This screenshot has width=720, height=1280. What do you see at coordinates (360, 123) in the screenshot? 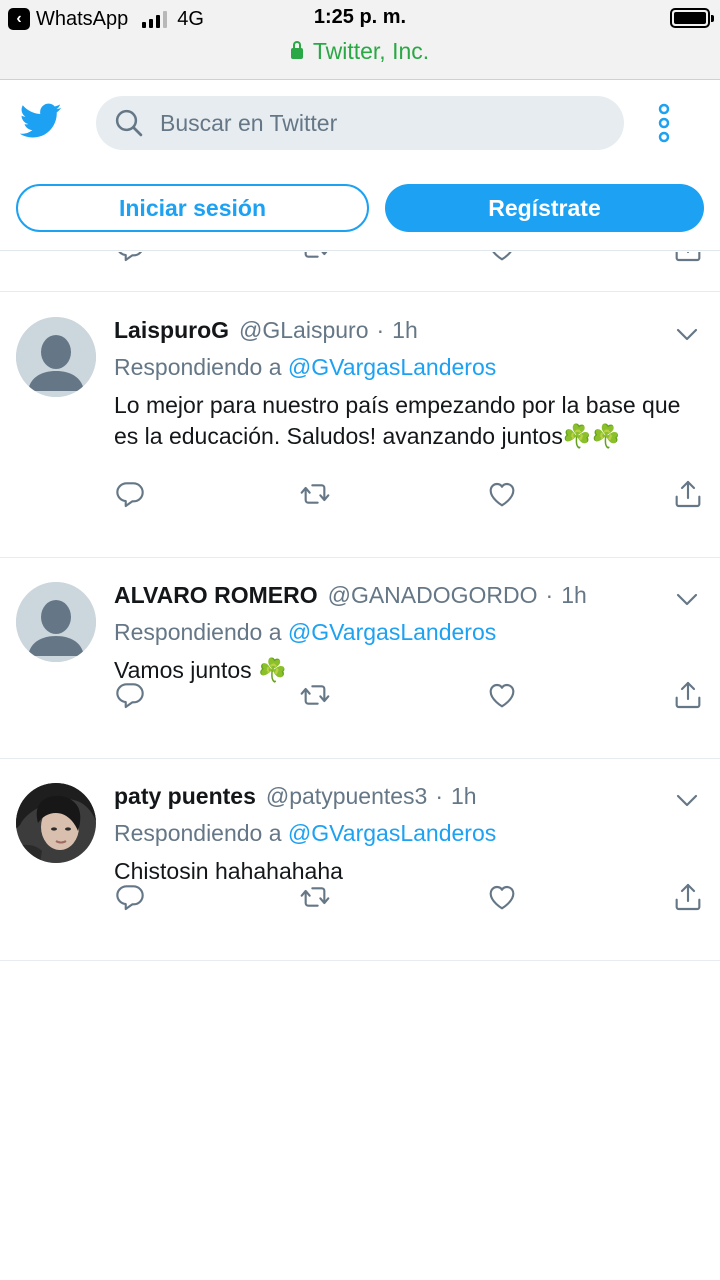
I see `search-input: Buscar en Twitter` at bounding box center [360, 123].